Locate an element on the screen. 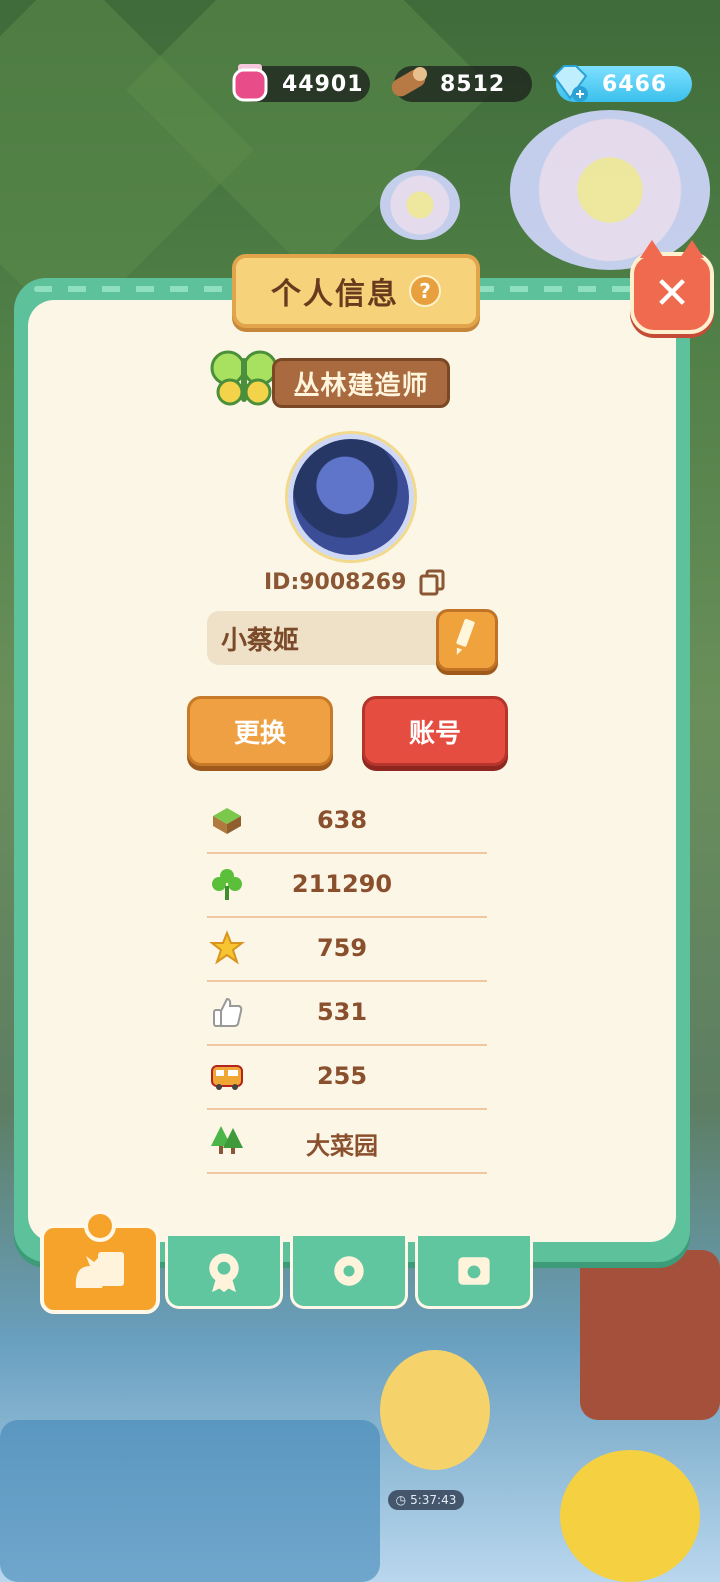  panel-title: 个人信息 is located at coordinates (335, 294).